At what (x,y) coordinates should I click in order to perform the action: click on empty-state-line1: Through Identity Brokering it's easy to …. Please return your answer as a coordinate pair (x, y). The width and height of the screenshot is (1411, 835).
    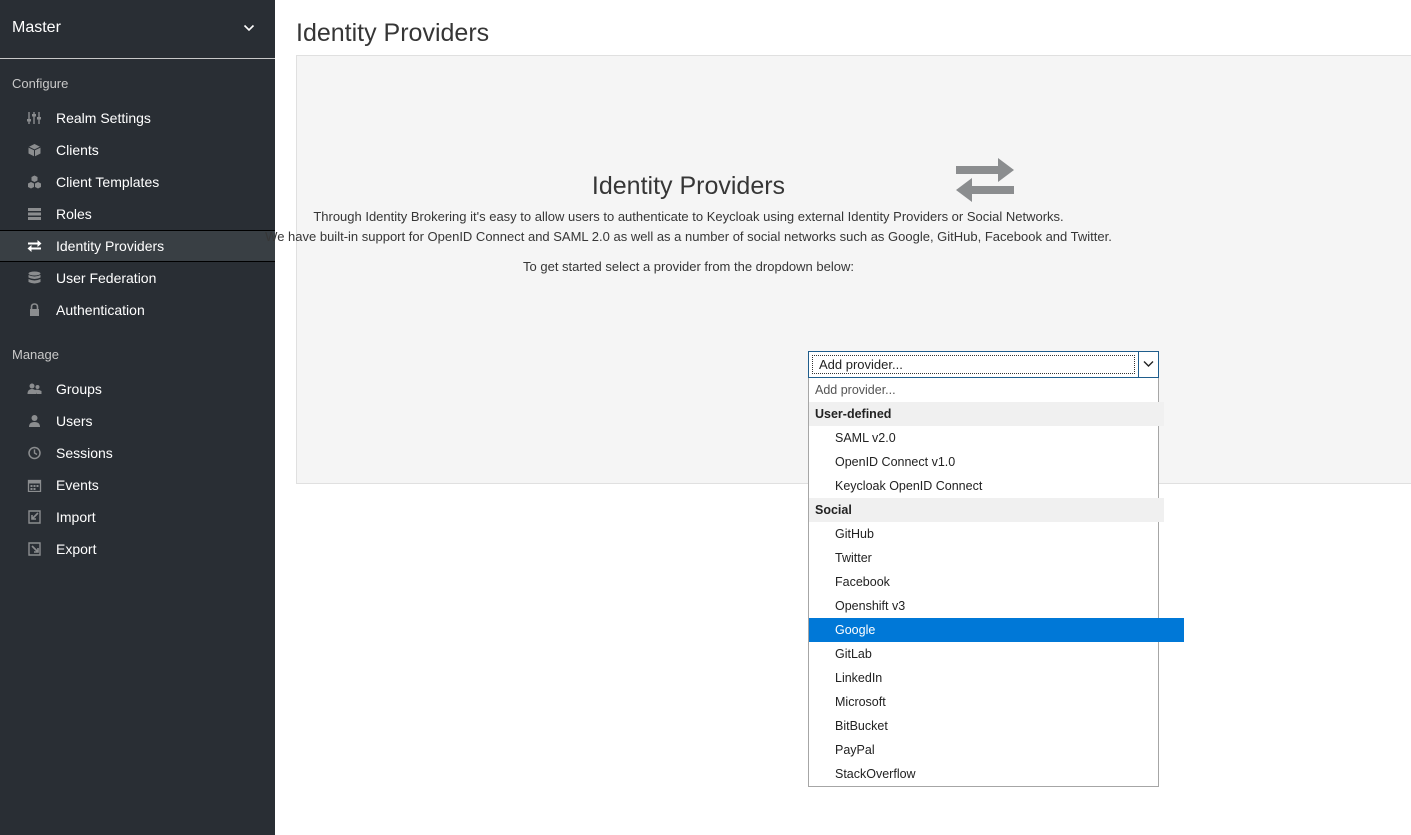
    Looking at the image, I should click on (688, 216).